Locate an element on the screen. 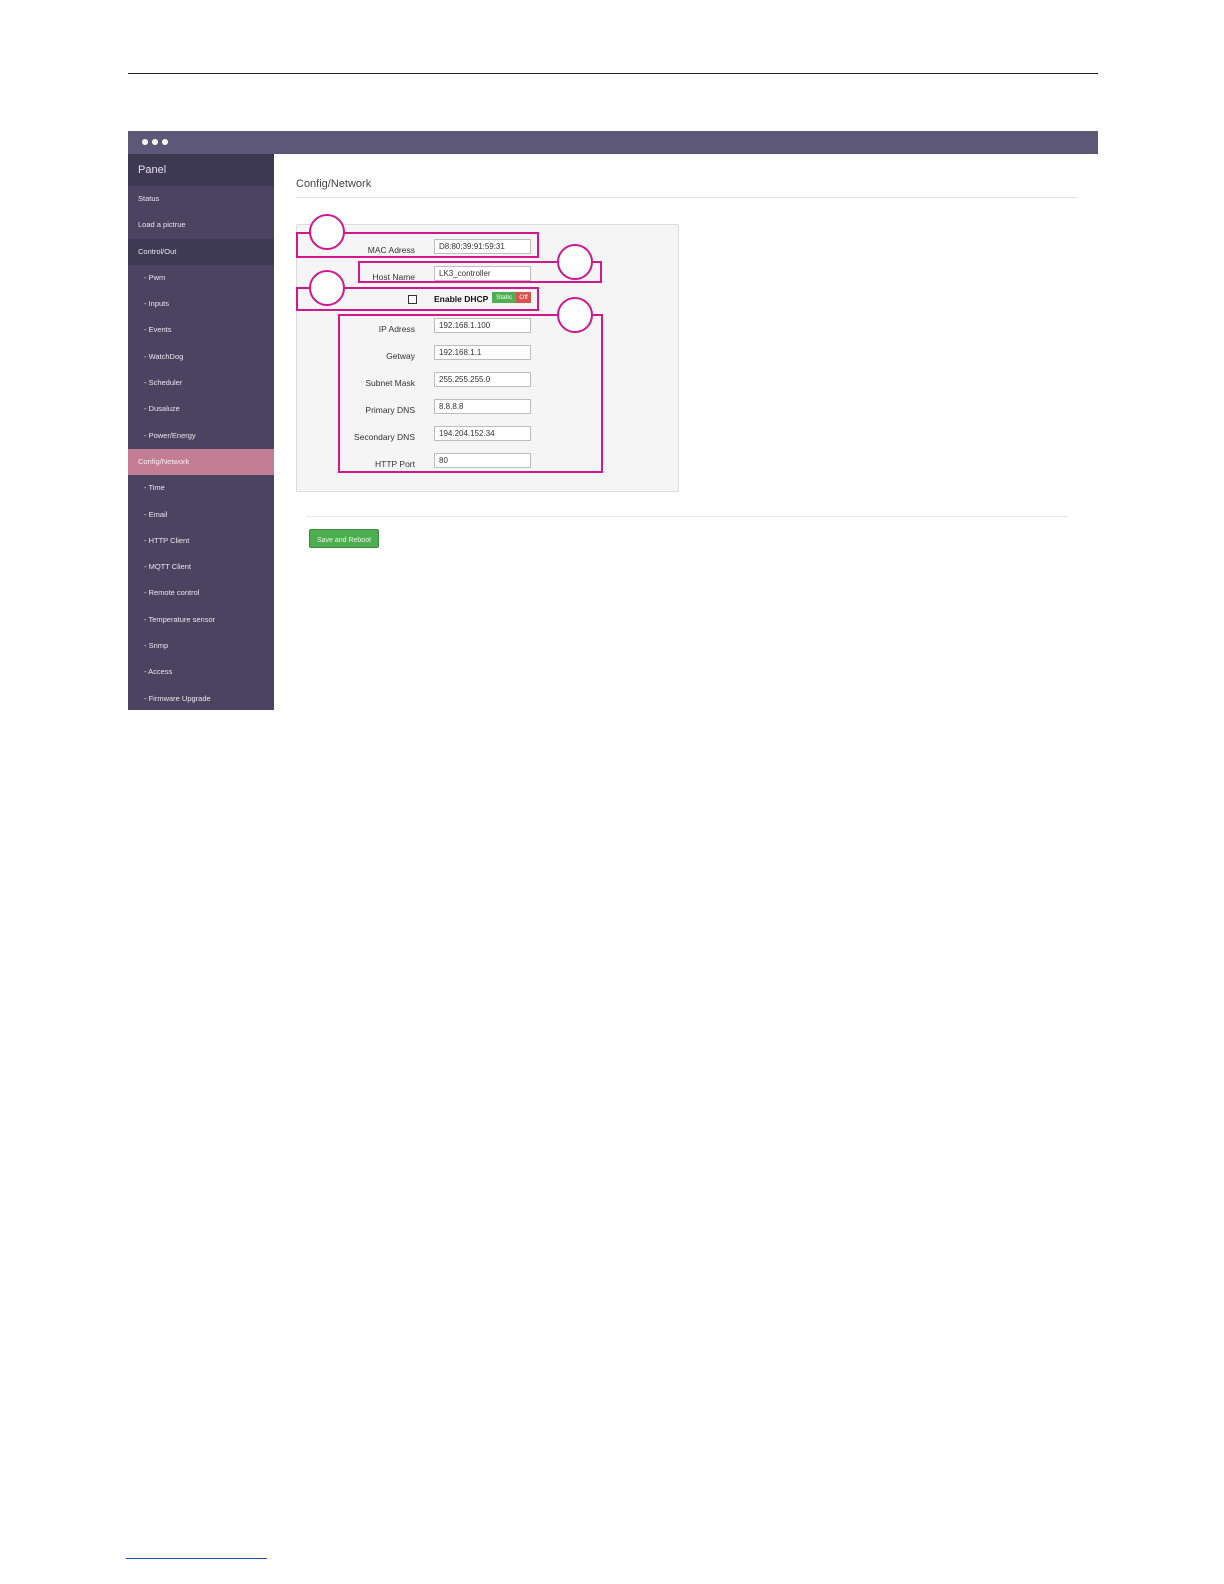  sidebar-item-remote-control: - Remote control is located at coordinates (201, 593).